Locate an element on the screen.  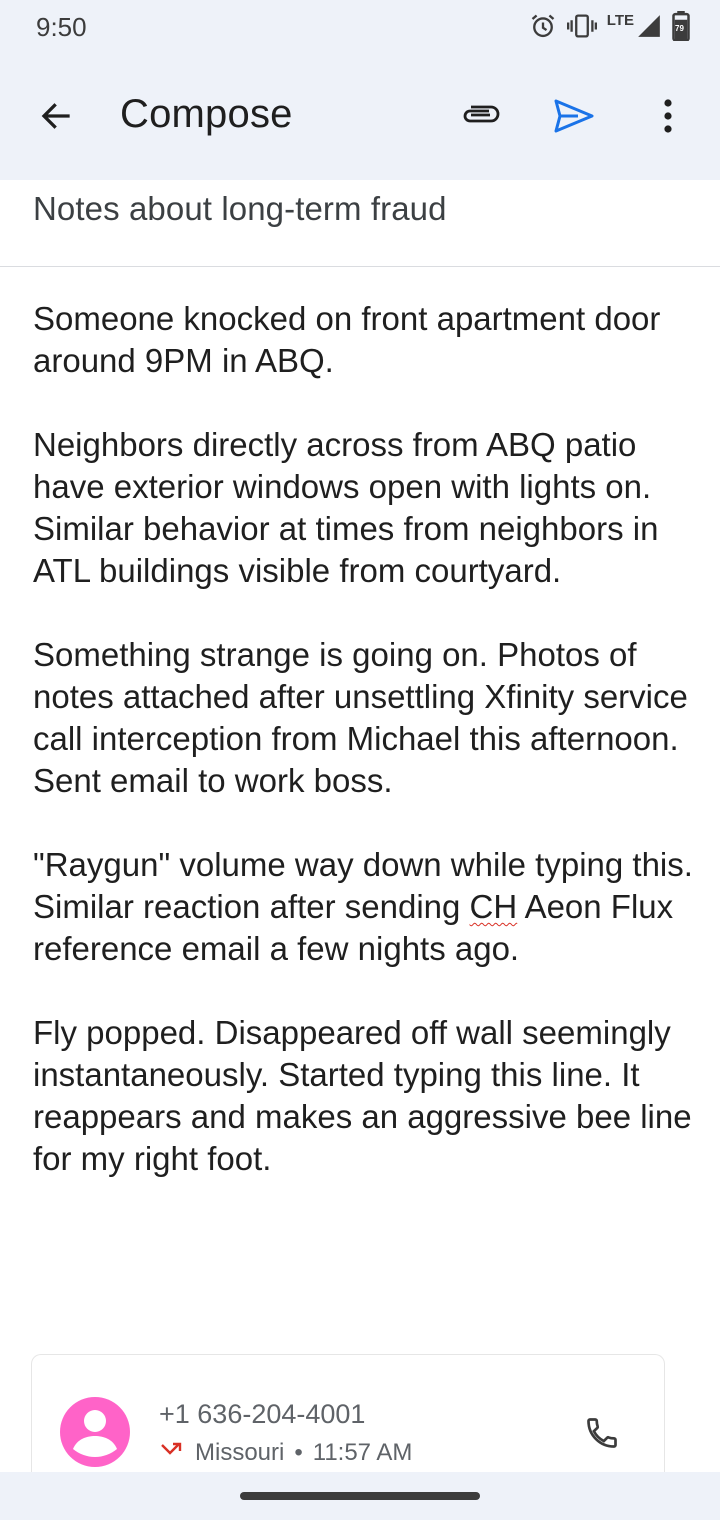
page-title: Compose is located at coordinates (206, 114).